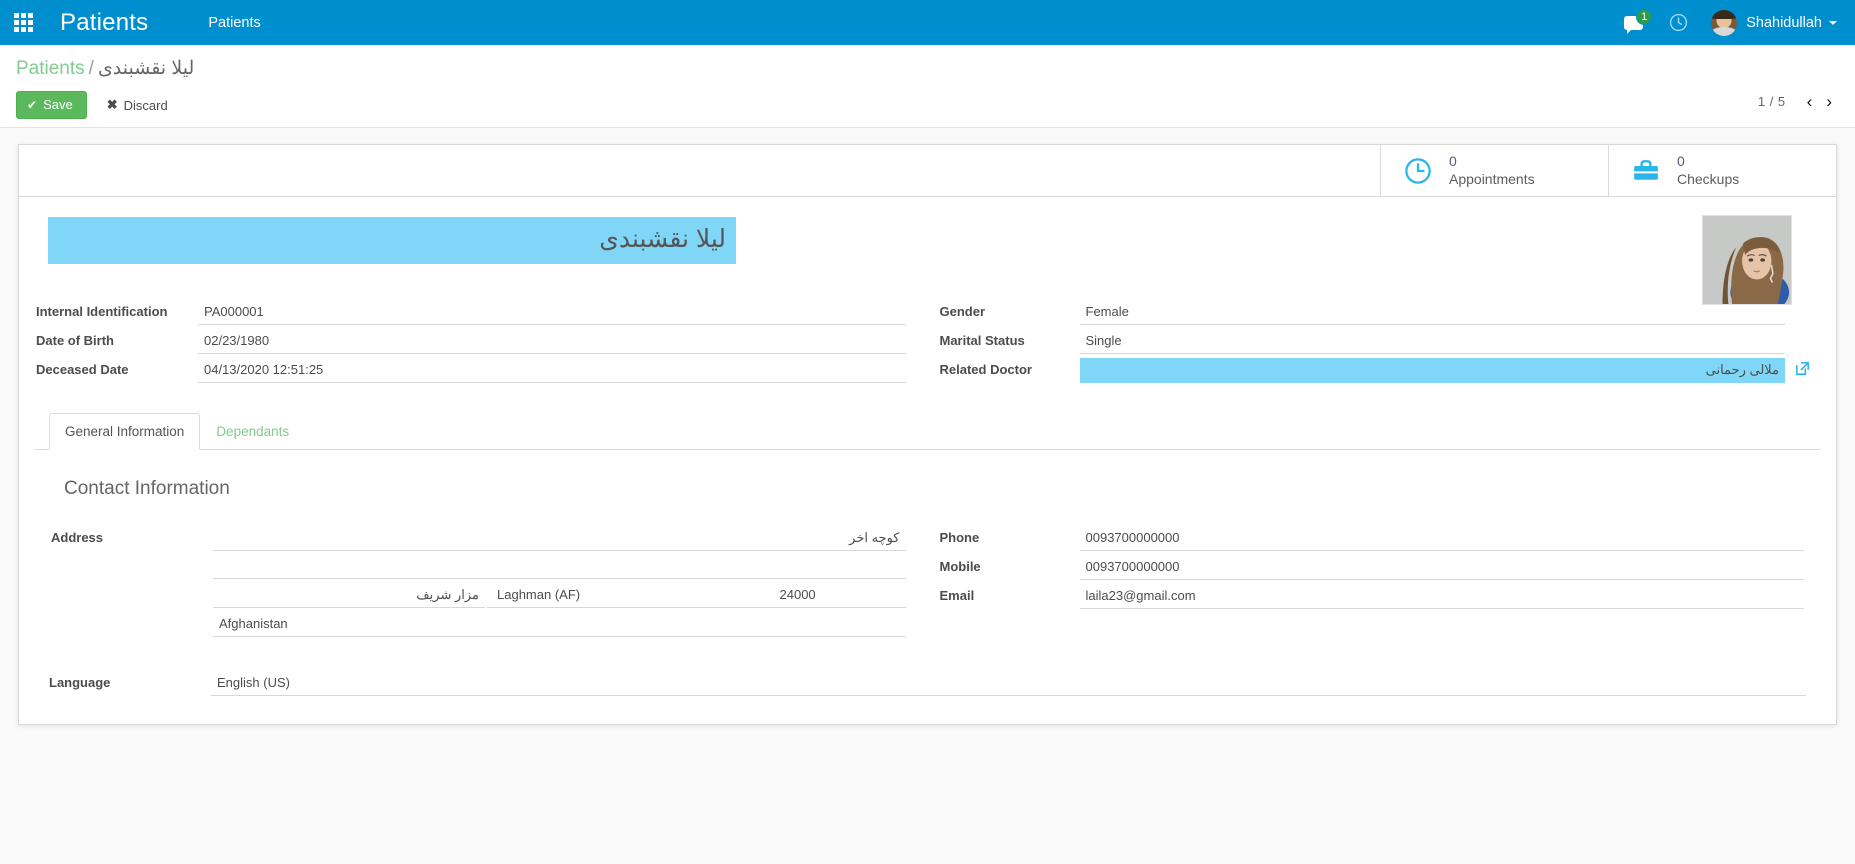  I want to click on label-language: Language, so click(80, 682).